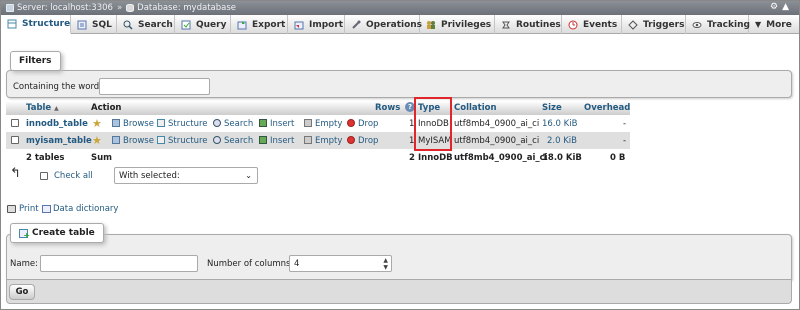 The height and width of the screenshot is (310, 800). Describe the element at coordinates (154, 86) in the screenshot. I see `filter-input` at that location.